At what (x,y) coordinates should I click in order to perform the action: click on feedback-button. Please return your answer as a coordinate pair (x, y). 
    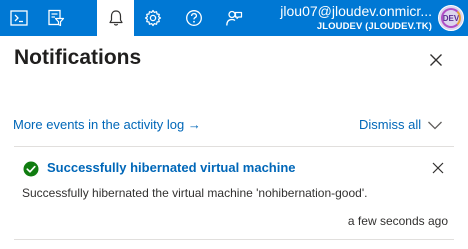
    Looking at the image, I should click on (233, 18).